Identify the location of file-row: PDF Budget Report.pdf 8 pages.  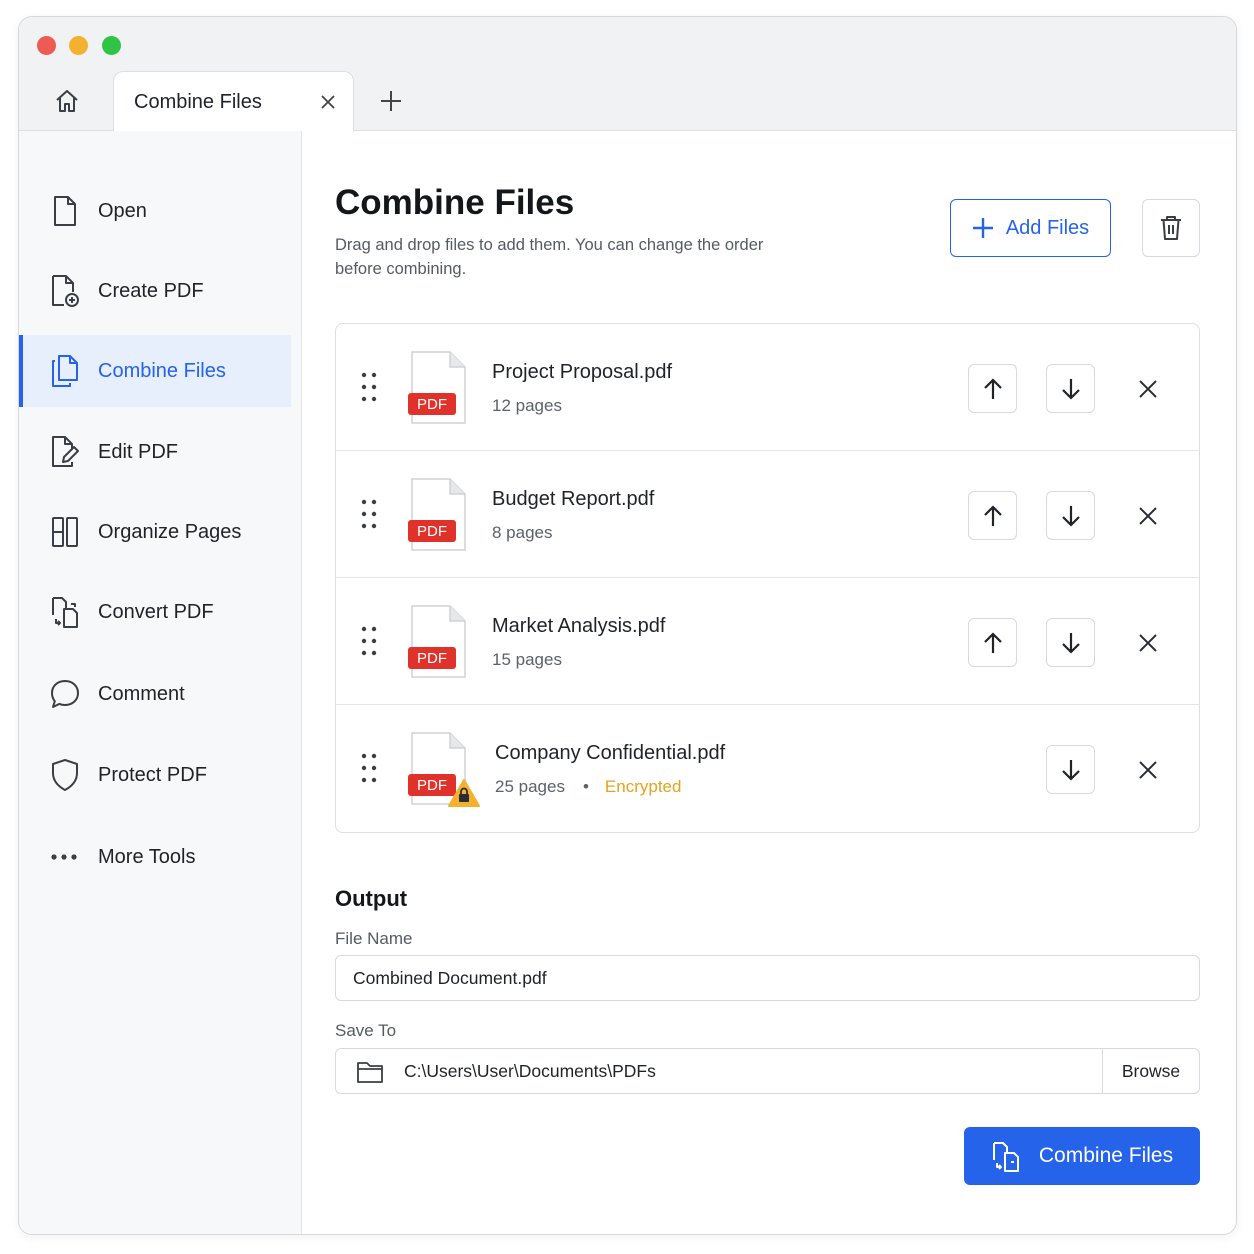
(767, 514).